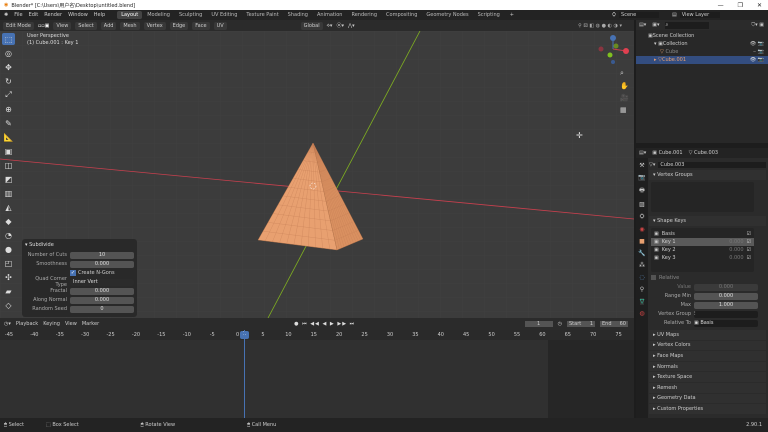  I want to click on outliner-search-input: ⌕, so click(687, 25).